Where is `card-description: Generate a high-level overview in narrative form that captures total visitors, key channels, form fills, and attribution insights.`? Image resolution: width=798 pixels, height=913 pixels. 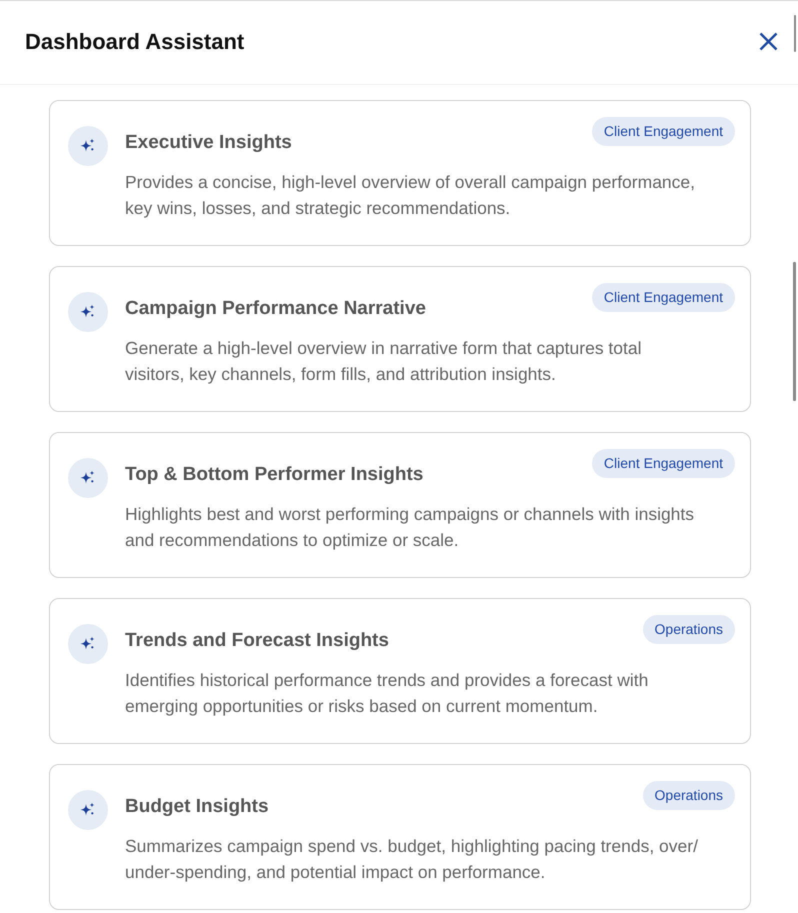 card-description: Generate a high-level overview in narrative form that captures total visitors, key channels, form fills, and attribution insights. is located at coordinates (384, 361).